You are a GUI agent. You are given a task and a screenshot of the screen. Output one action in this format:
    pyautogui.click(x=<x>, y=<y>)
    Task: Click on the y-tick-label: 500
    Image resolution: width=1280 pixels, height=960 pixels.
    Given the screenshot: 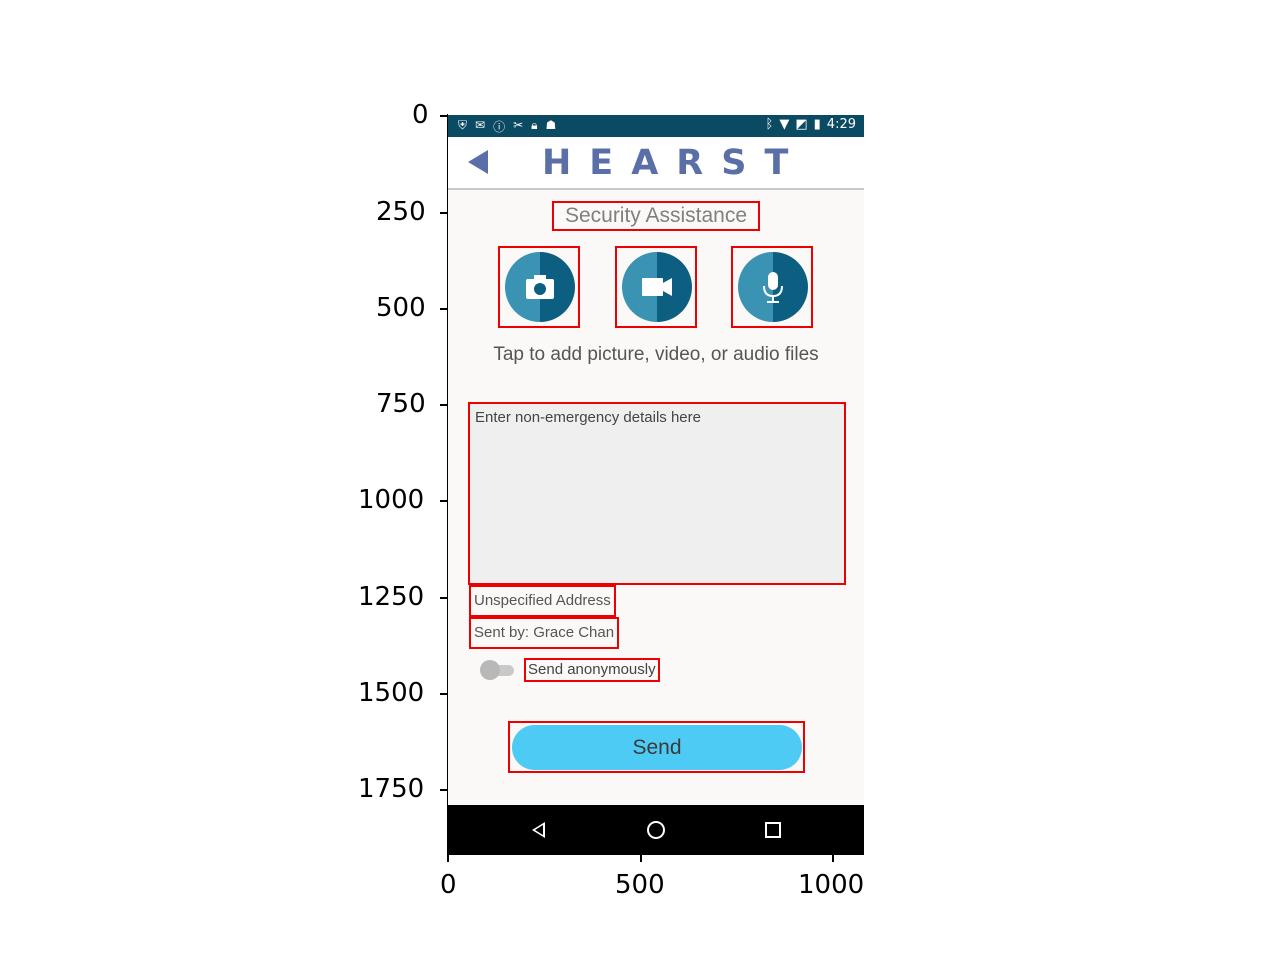 What is the action you would take?
    pyautogui.click(x=401, y=308)
    